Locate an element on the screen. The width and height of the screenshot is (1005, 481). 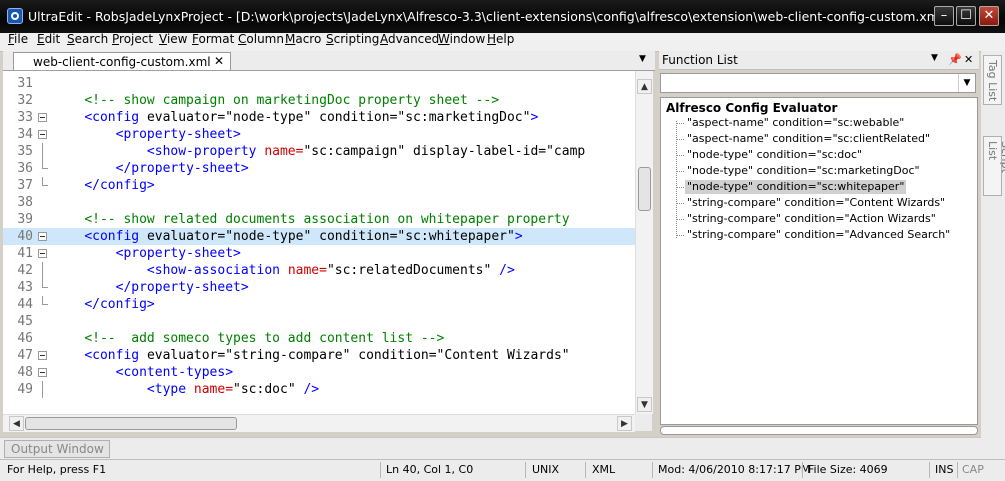
panel-close-icon: ✕ is located at coordinates (968, 59).